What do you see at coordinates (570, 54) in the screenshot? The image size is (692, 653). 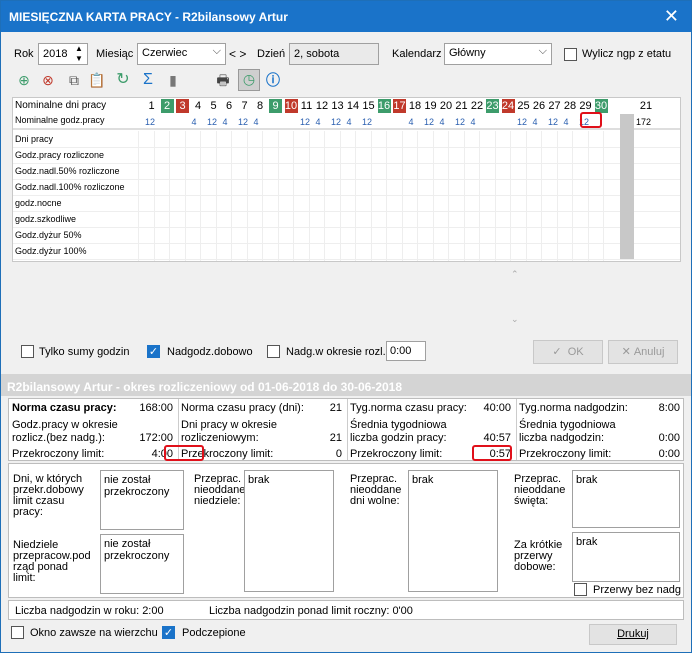 I see `wylicz-checkbox` at bounding box center [570, 54].